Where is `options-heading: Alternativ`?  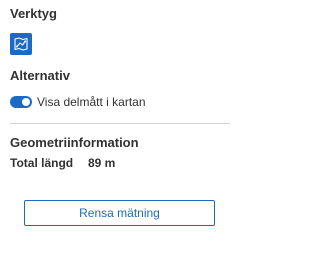
options-heading: Alternativ is located at coordinates (40, 75).